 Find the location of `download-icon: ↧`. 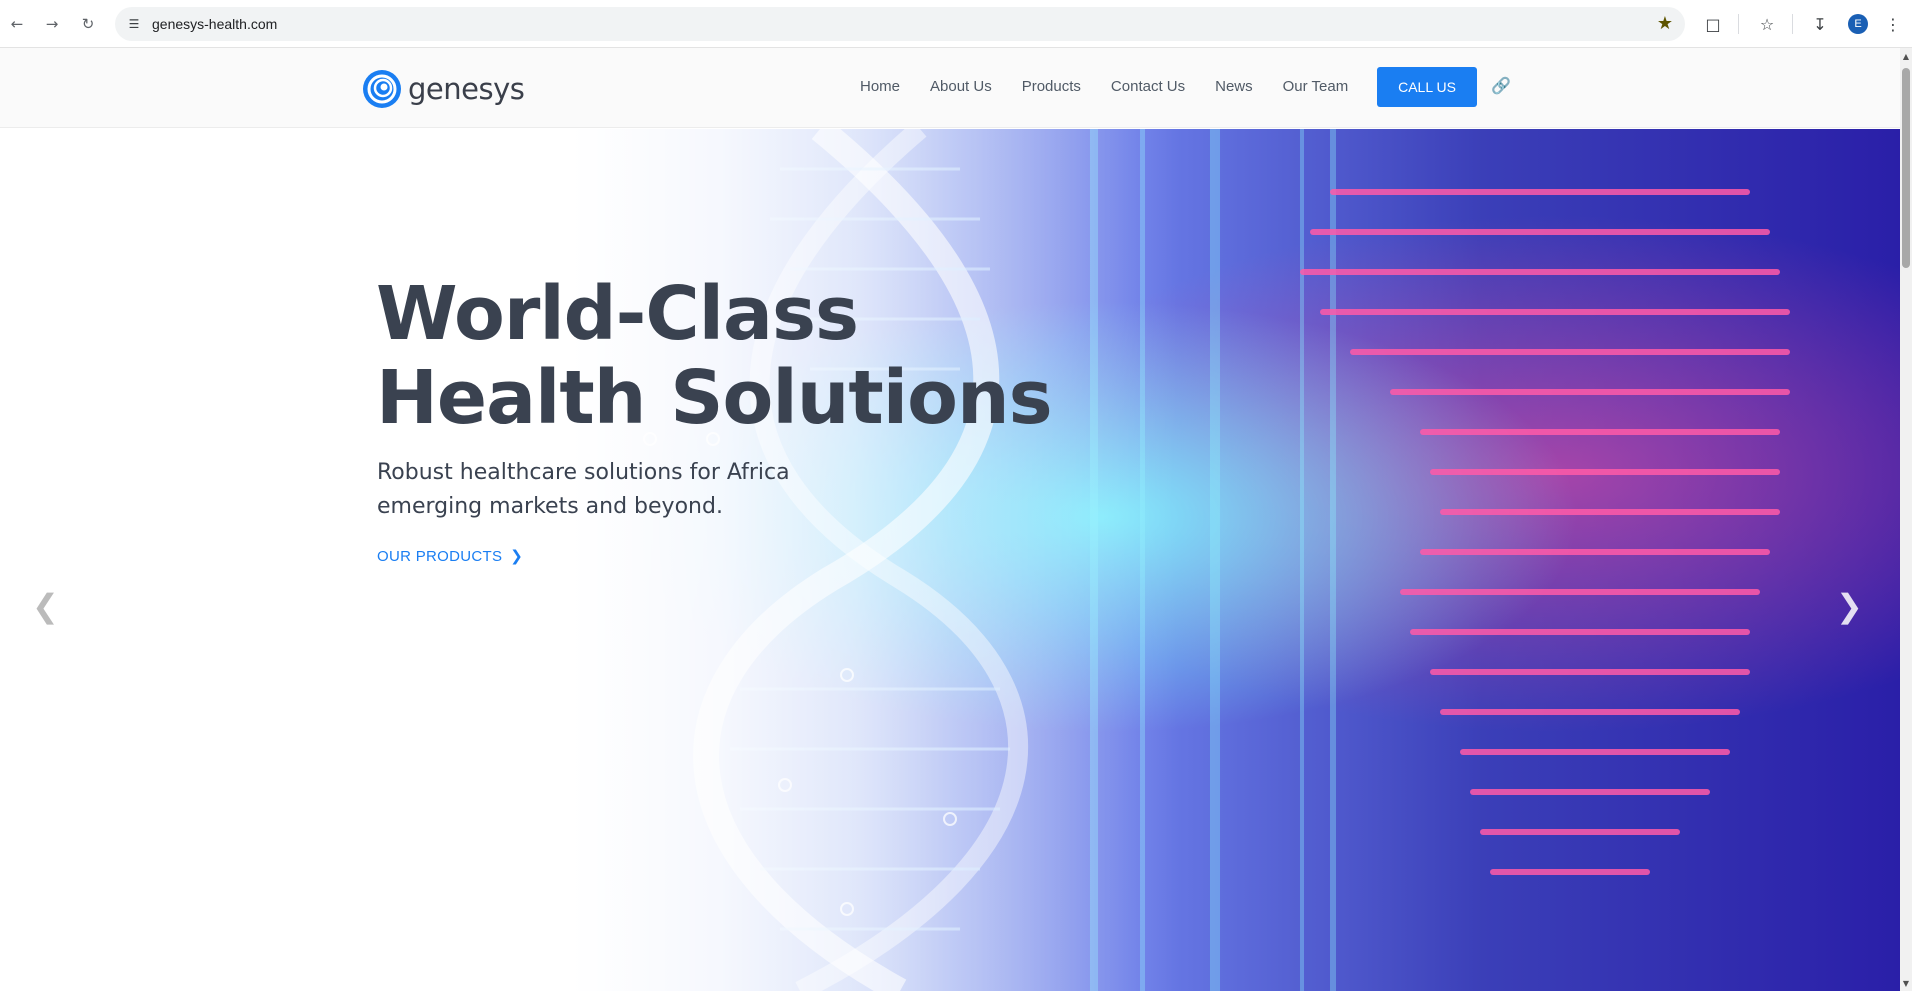

download-icon: ↧ is located at coordinates (1820, 24).